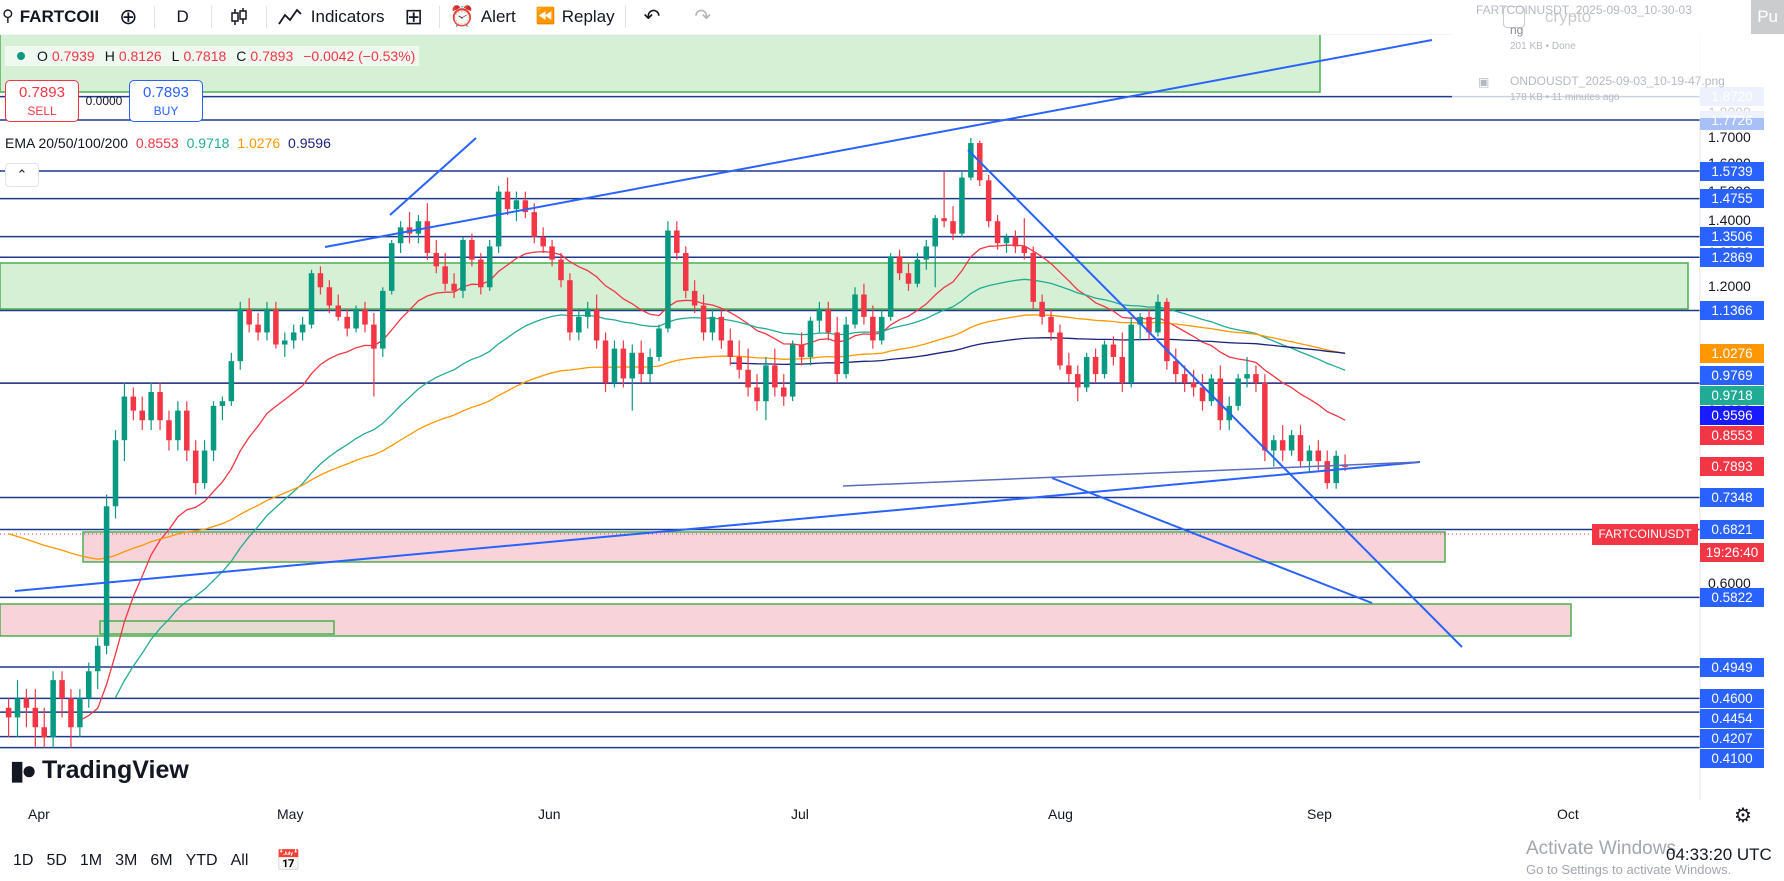 The height and width of the screenshot is (881, 1784). Describe the element at coordinates (545, 16) in the screenshot. I see `rewind-icon: ⏪` at that location.